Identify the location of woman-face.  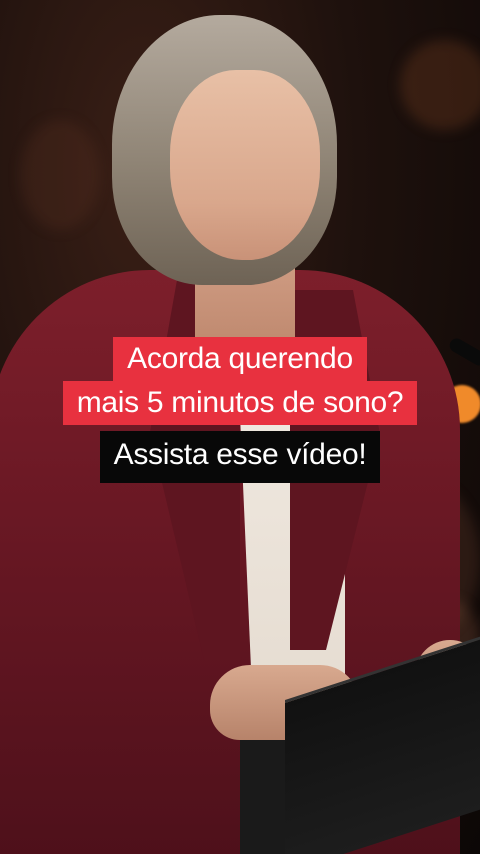
(245, 165).